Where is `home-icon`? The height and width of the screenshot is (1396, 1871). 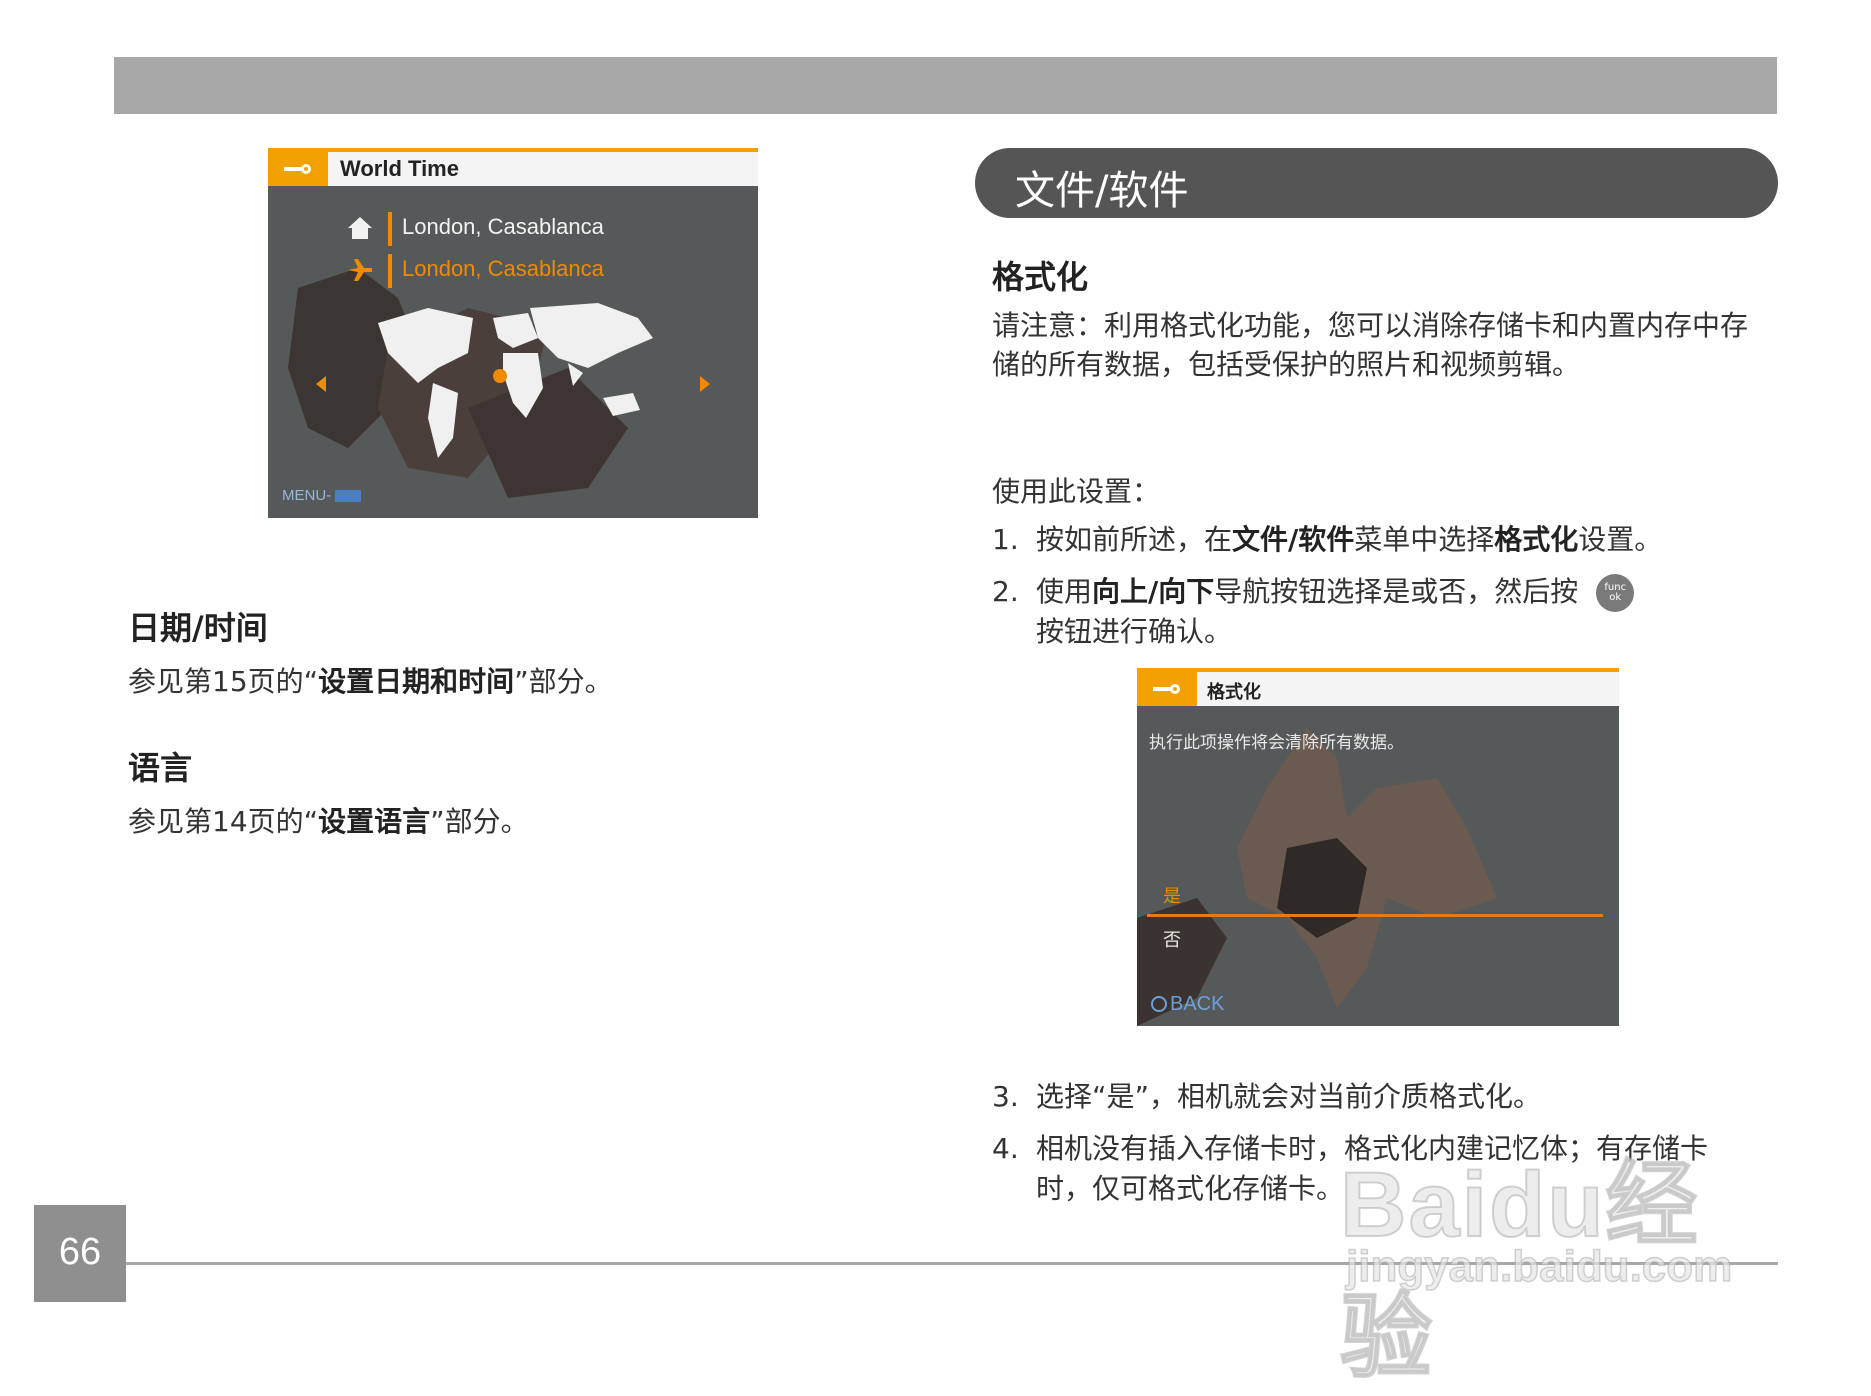
home-icon is located at coordinates (360, 228).